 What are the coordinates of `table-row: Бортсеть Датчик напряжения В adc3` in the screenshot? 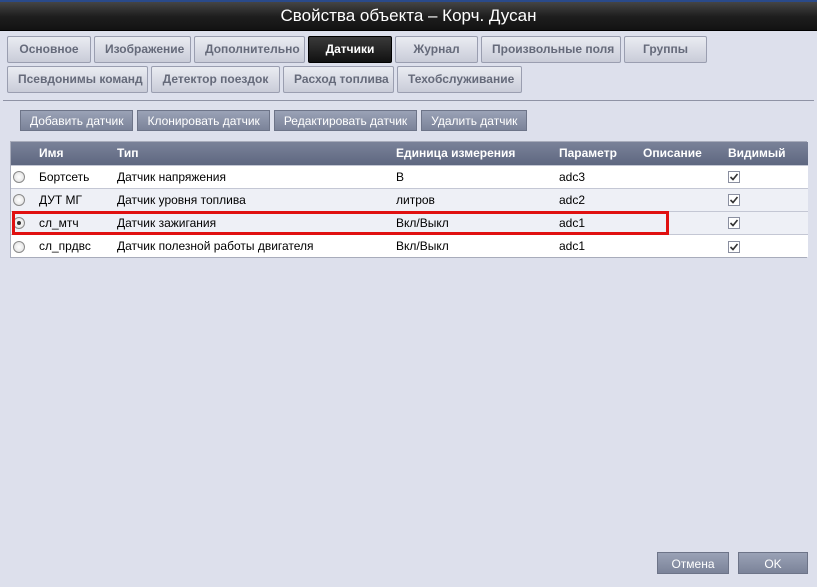 It's located at (409, 176).